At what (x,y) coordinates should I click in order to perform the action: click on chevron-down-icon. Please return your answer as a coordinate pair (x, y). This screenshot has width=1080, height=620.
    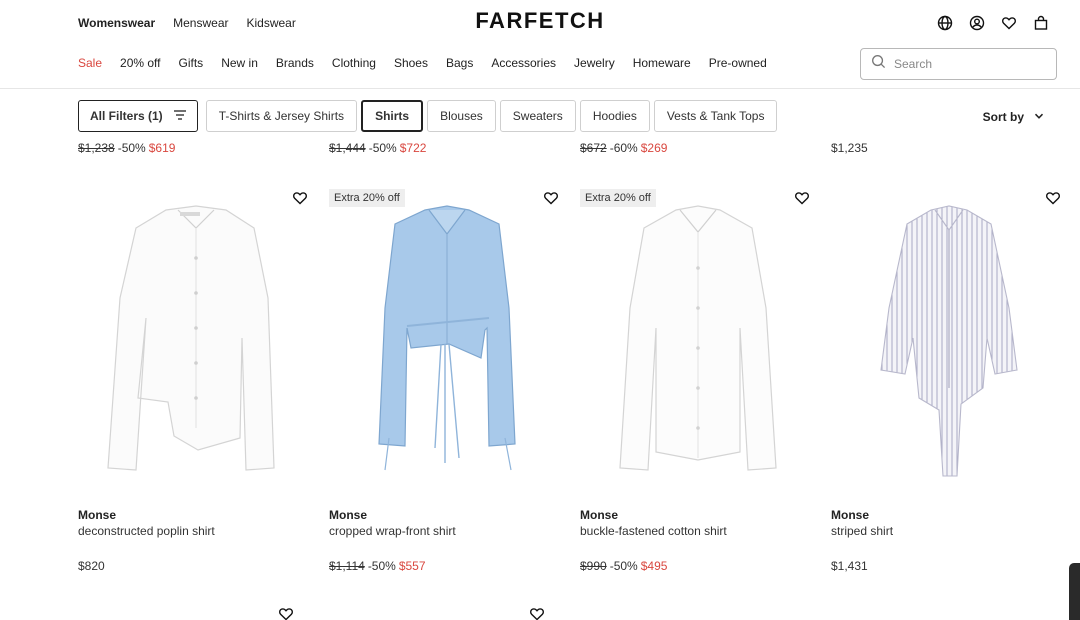
    Looking at the image, I should click on (1039, 117).